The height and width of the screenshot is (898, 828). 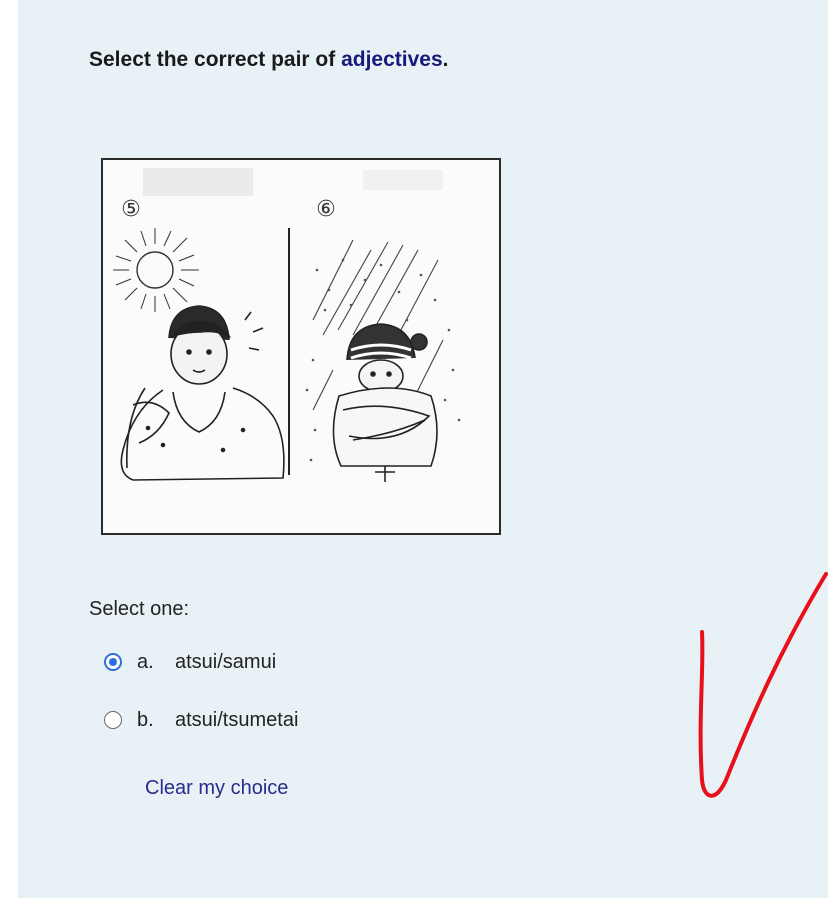 What do you see at coordinates (392, 59) in the screenshot?
I see `prompt-keyword: adjectives` at bounding box center [392, 59].